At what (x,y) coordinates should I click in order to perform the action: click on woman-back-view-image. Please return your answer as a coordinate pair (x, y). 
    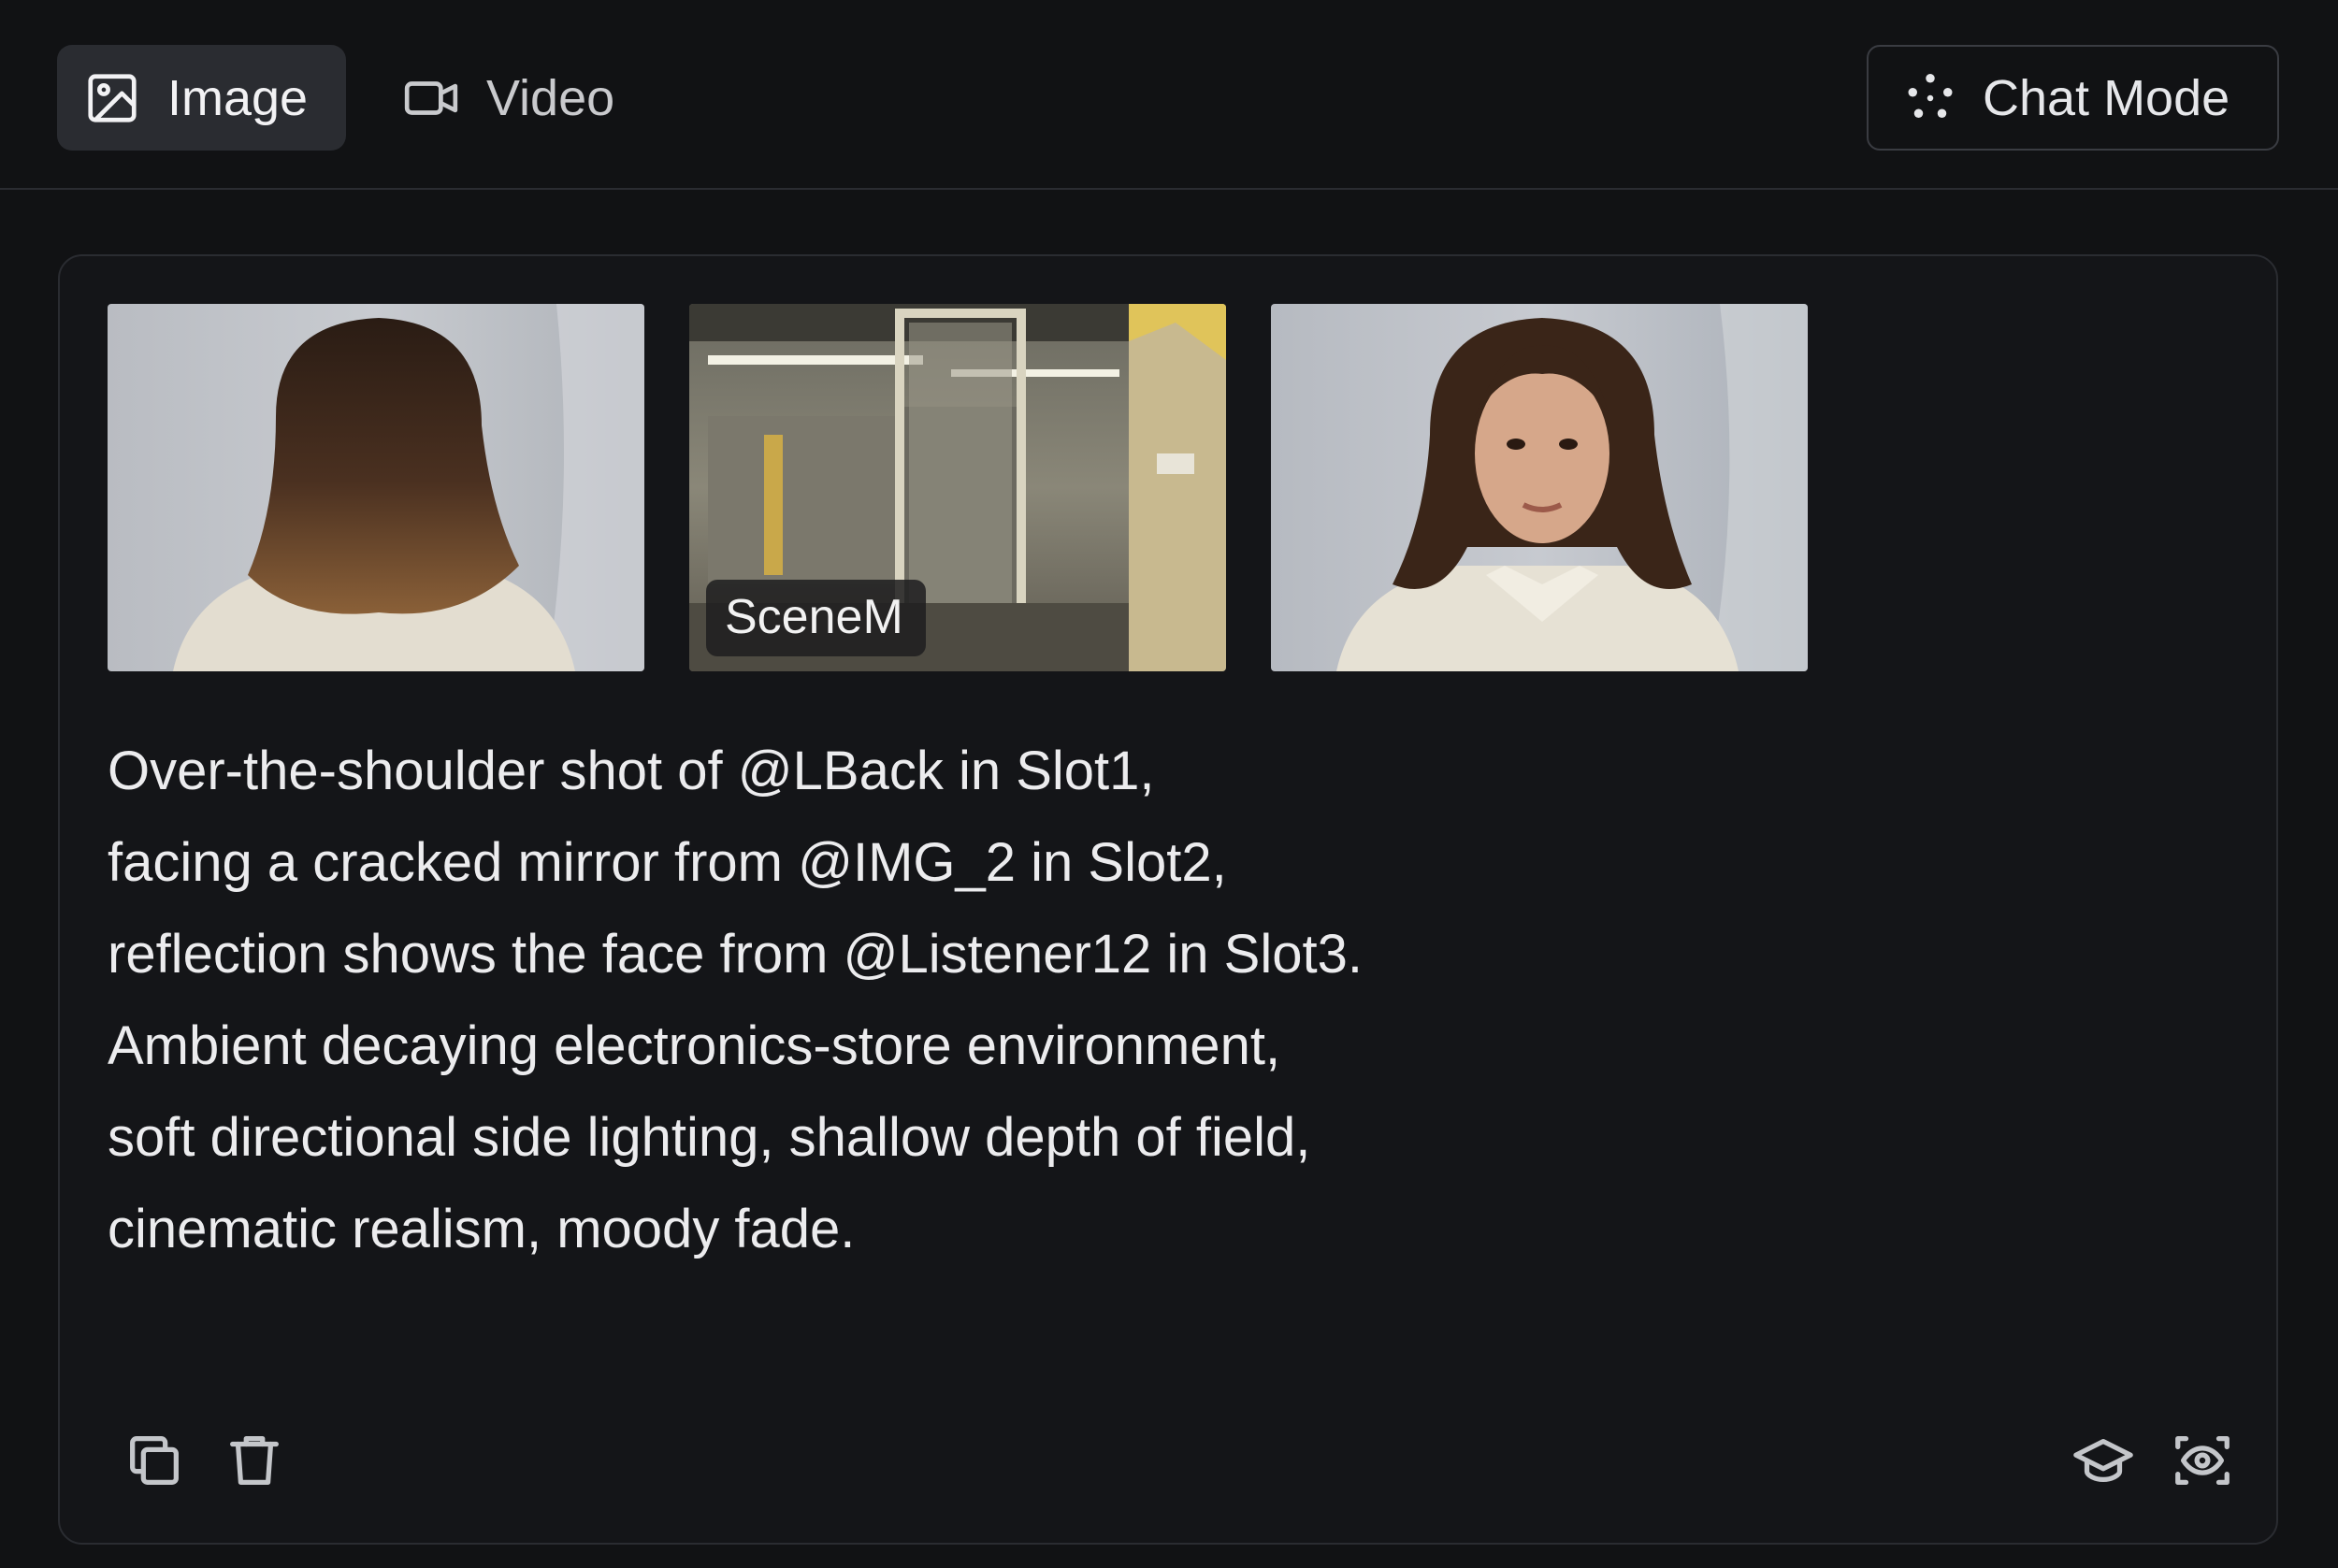
    Looking at the image, I should click on (376, 487).